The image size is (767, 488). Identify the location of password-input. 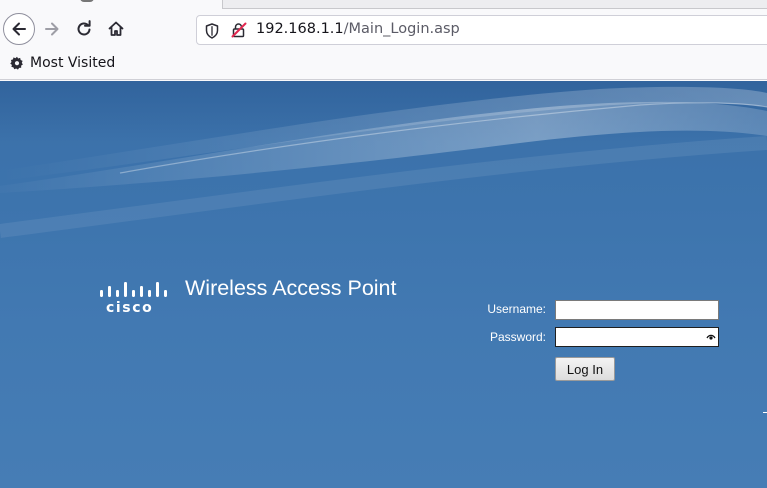
(637, 337).